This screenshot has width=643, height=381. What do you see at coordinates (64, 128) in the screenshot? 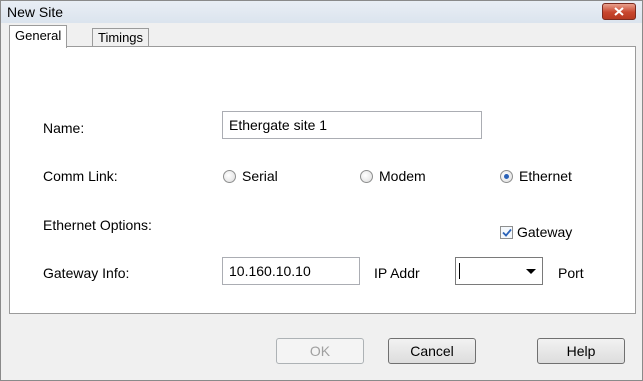
I see `name-label: Name:` at bounding box center [64, 128].